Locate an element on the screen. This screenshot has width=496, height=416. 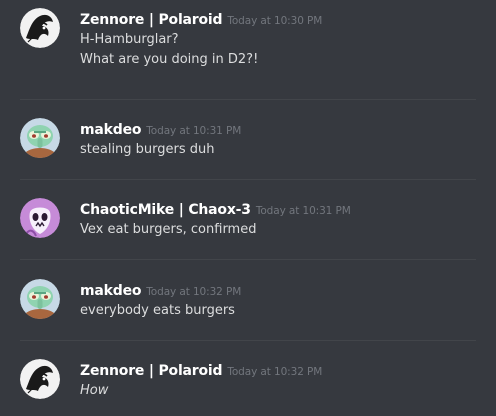
message-content: everybody eats burgers is located at coordinates (157, 311).